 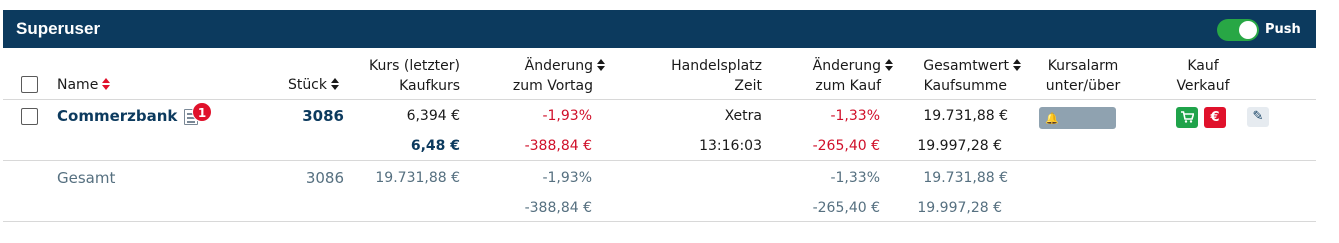 I want to click on row-gesamtwert: 19.731,88 €, so click(x=965, y=116).